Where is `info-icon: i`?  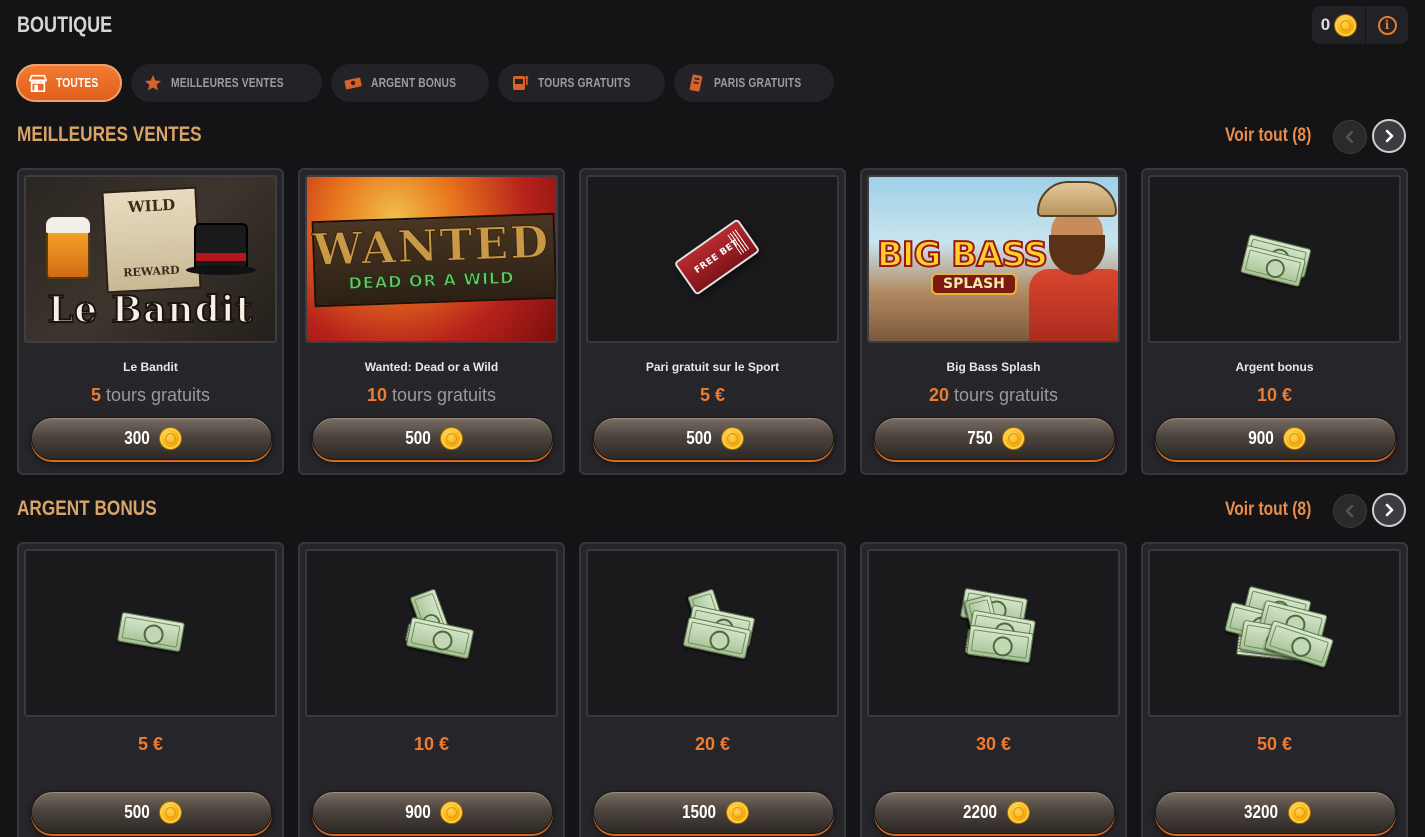
info-icon: i is located at coordinates (1387, 25).